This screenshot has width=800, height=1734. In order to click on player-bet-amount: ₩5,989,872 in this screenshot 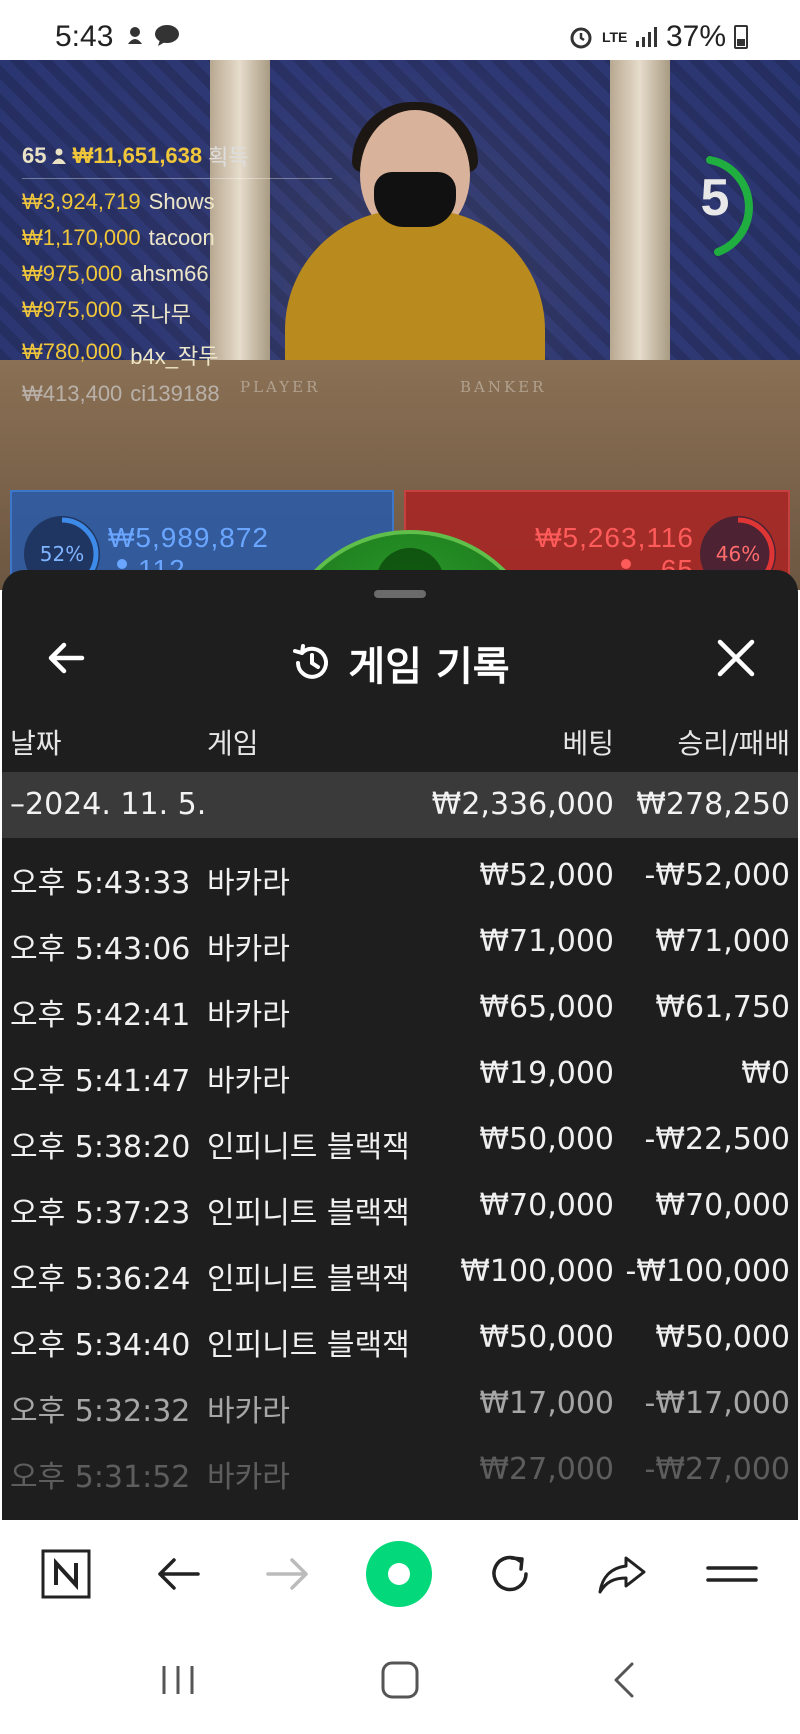, I will do `click(188, 537)`.